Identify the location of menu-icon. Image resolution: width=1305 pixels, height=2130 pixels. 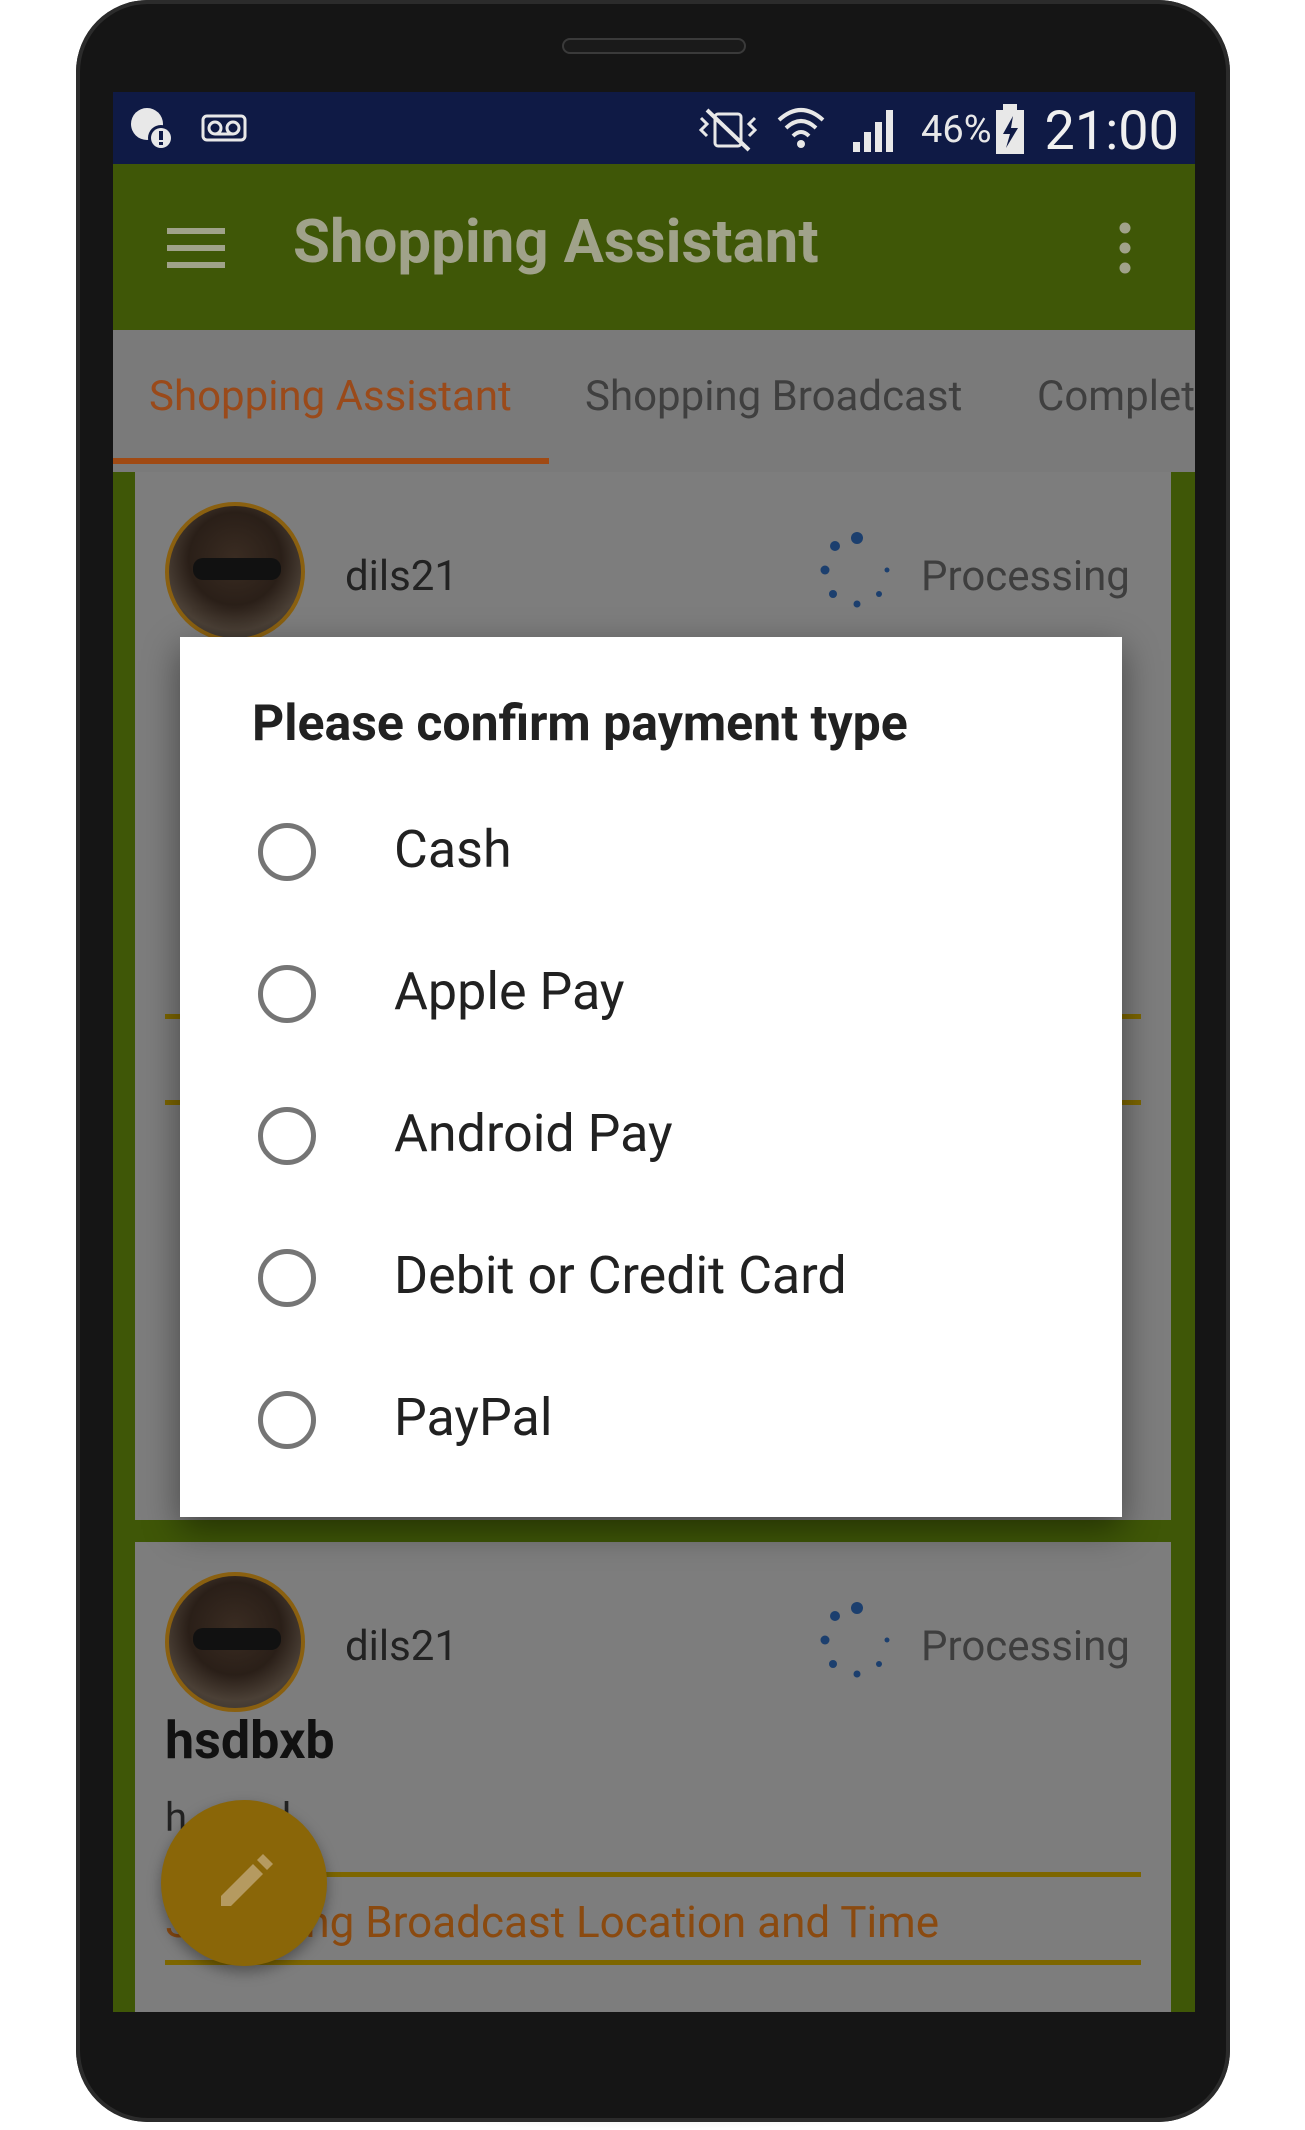
(196, 248).